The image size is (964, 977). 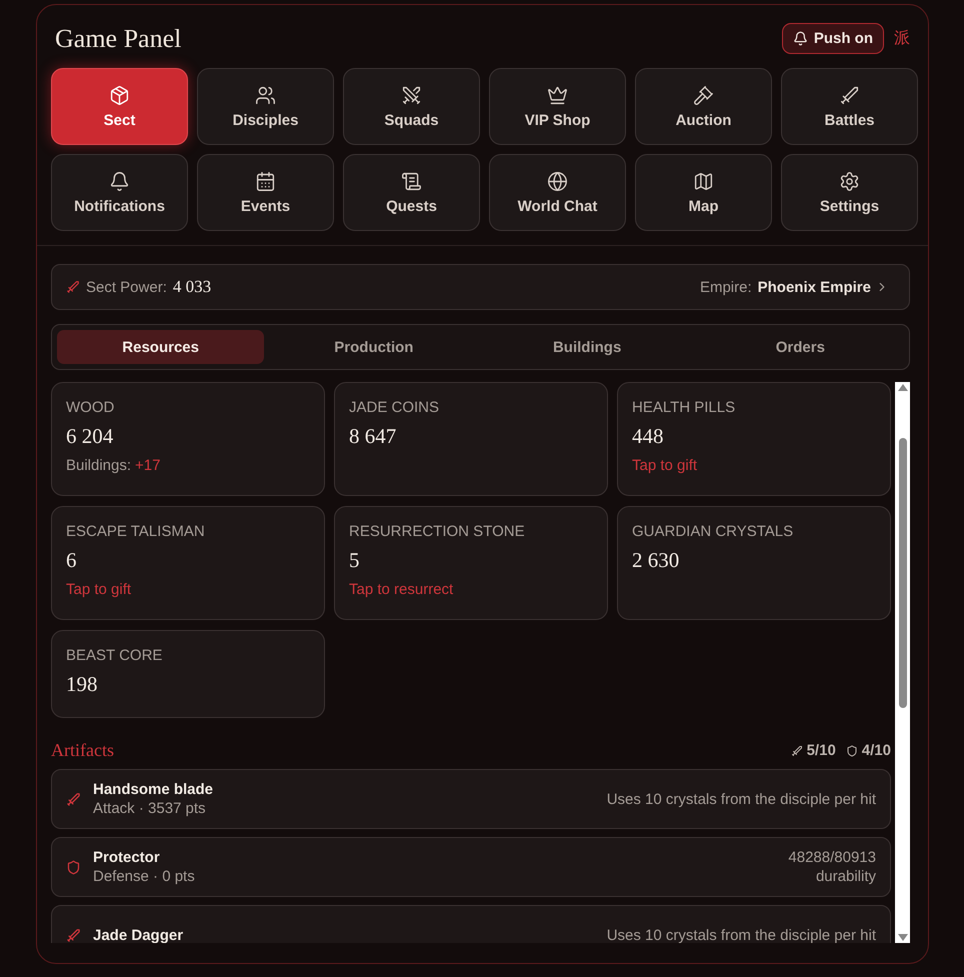 What do you see at coordinates (648, 436) in the screenshot?
I see `resource-value: 448` at bounding box center [648, 436].